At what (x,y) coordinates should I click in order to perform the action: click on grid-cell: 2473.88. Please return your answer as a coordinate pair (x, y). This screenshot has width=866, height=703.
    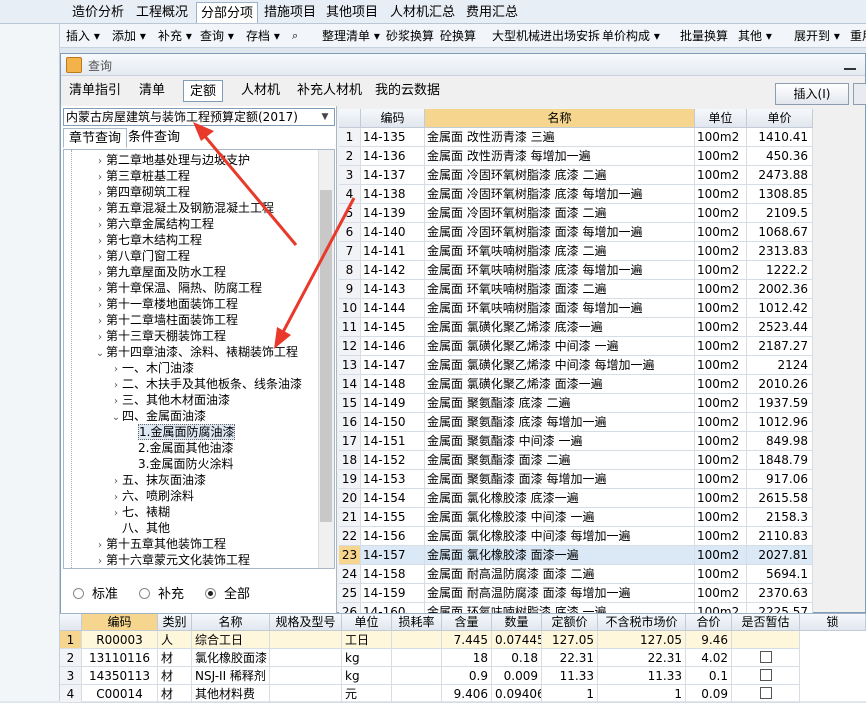
    Looking at the image, I should click on (780, 175).